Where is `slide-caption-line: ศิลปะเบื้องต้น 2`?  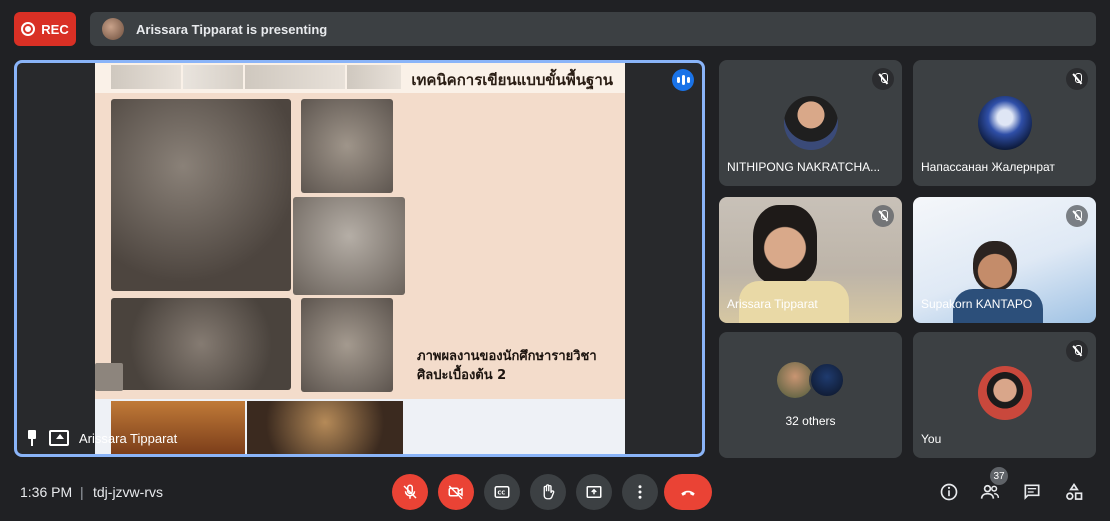 slide-caption-line: ศิลปะเบื้องต้น 2 is located at coordinates (462, 375).